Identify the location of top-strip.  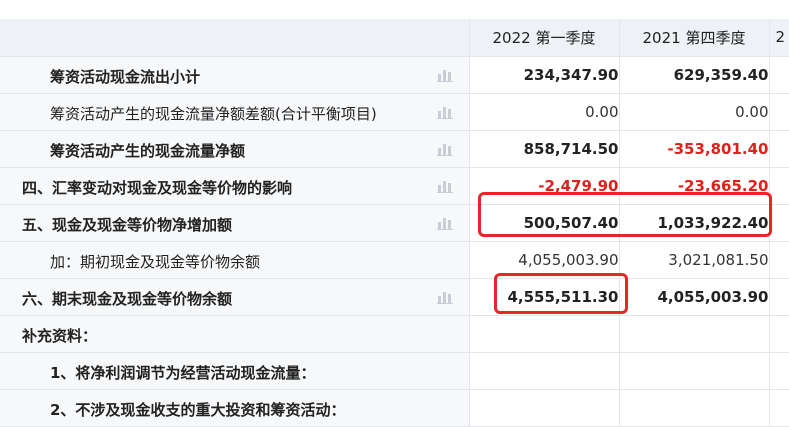
(394, 9).